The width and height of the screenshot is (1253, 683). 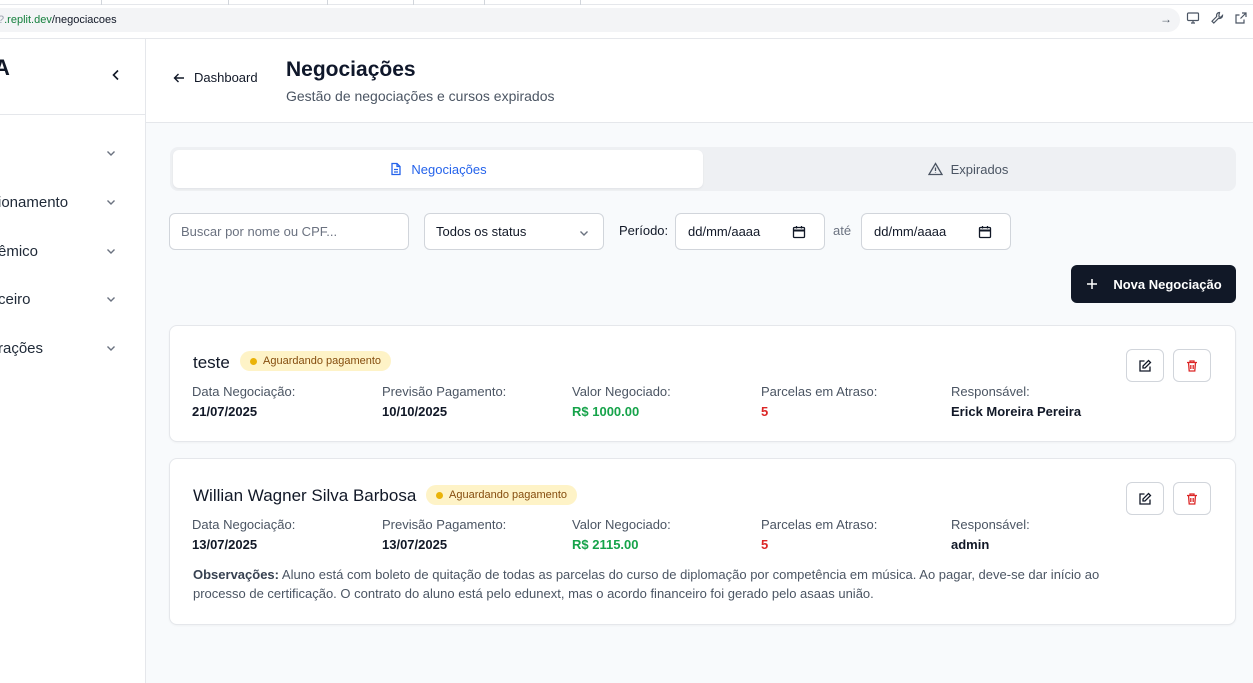 I want to click on field-value: 21/07/2025, so click(x=225, y=411).